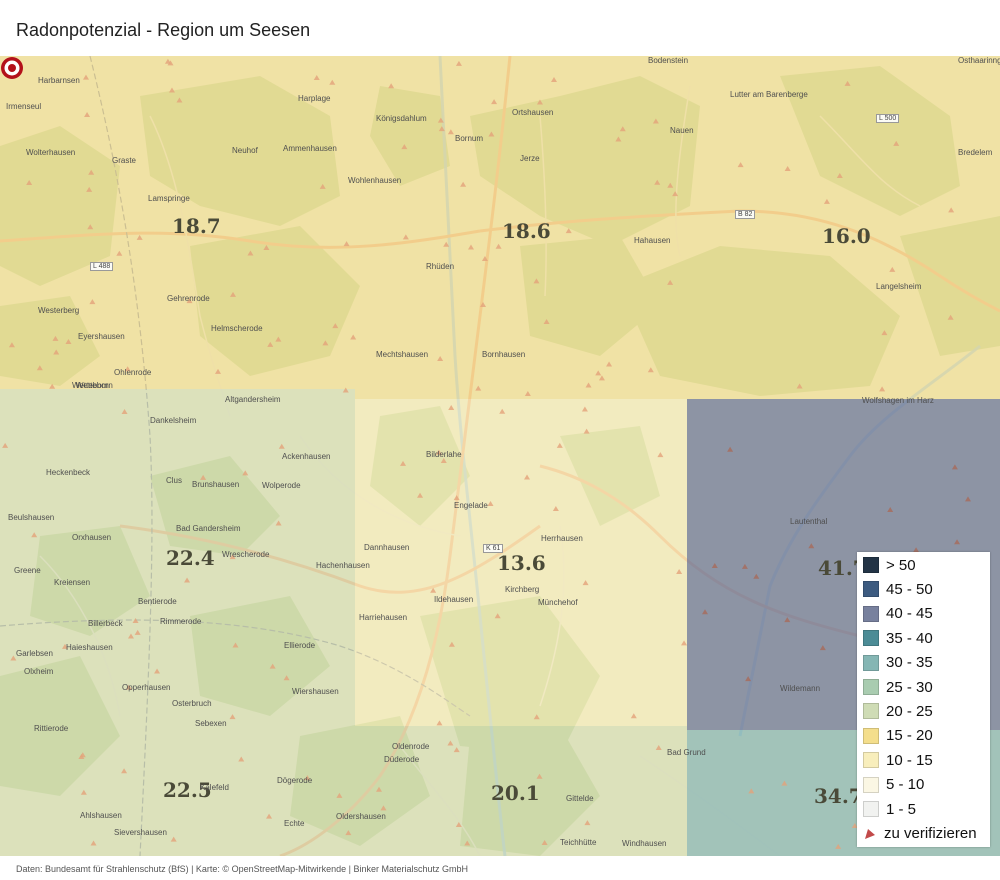 Image resolution: width=1000 pixels, height=880 pixels. What do you see at coordinates (809, 521) in the screenshot?
I see `place-label: Lautenthal` at bounding box center [809, 521].